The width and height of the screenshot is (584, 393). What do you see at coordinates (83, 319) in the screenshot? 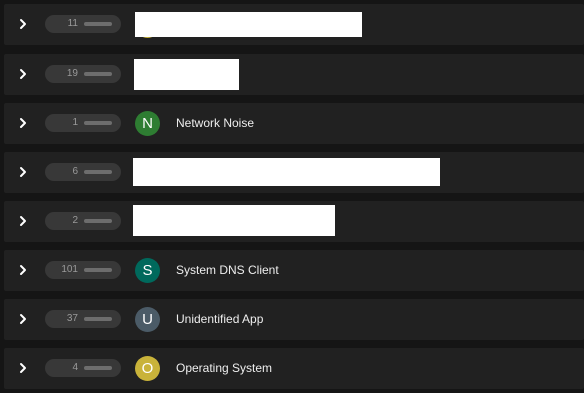
I see `count-pill: 37` at bounding box center [83, 319].